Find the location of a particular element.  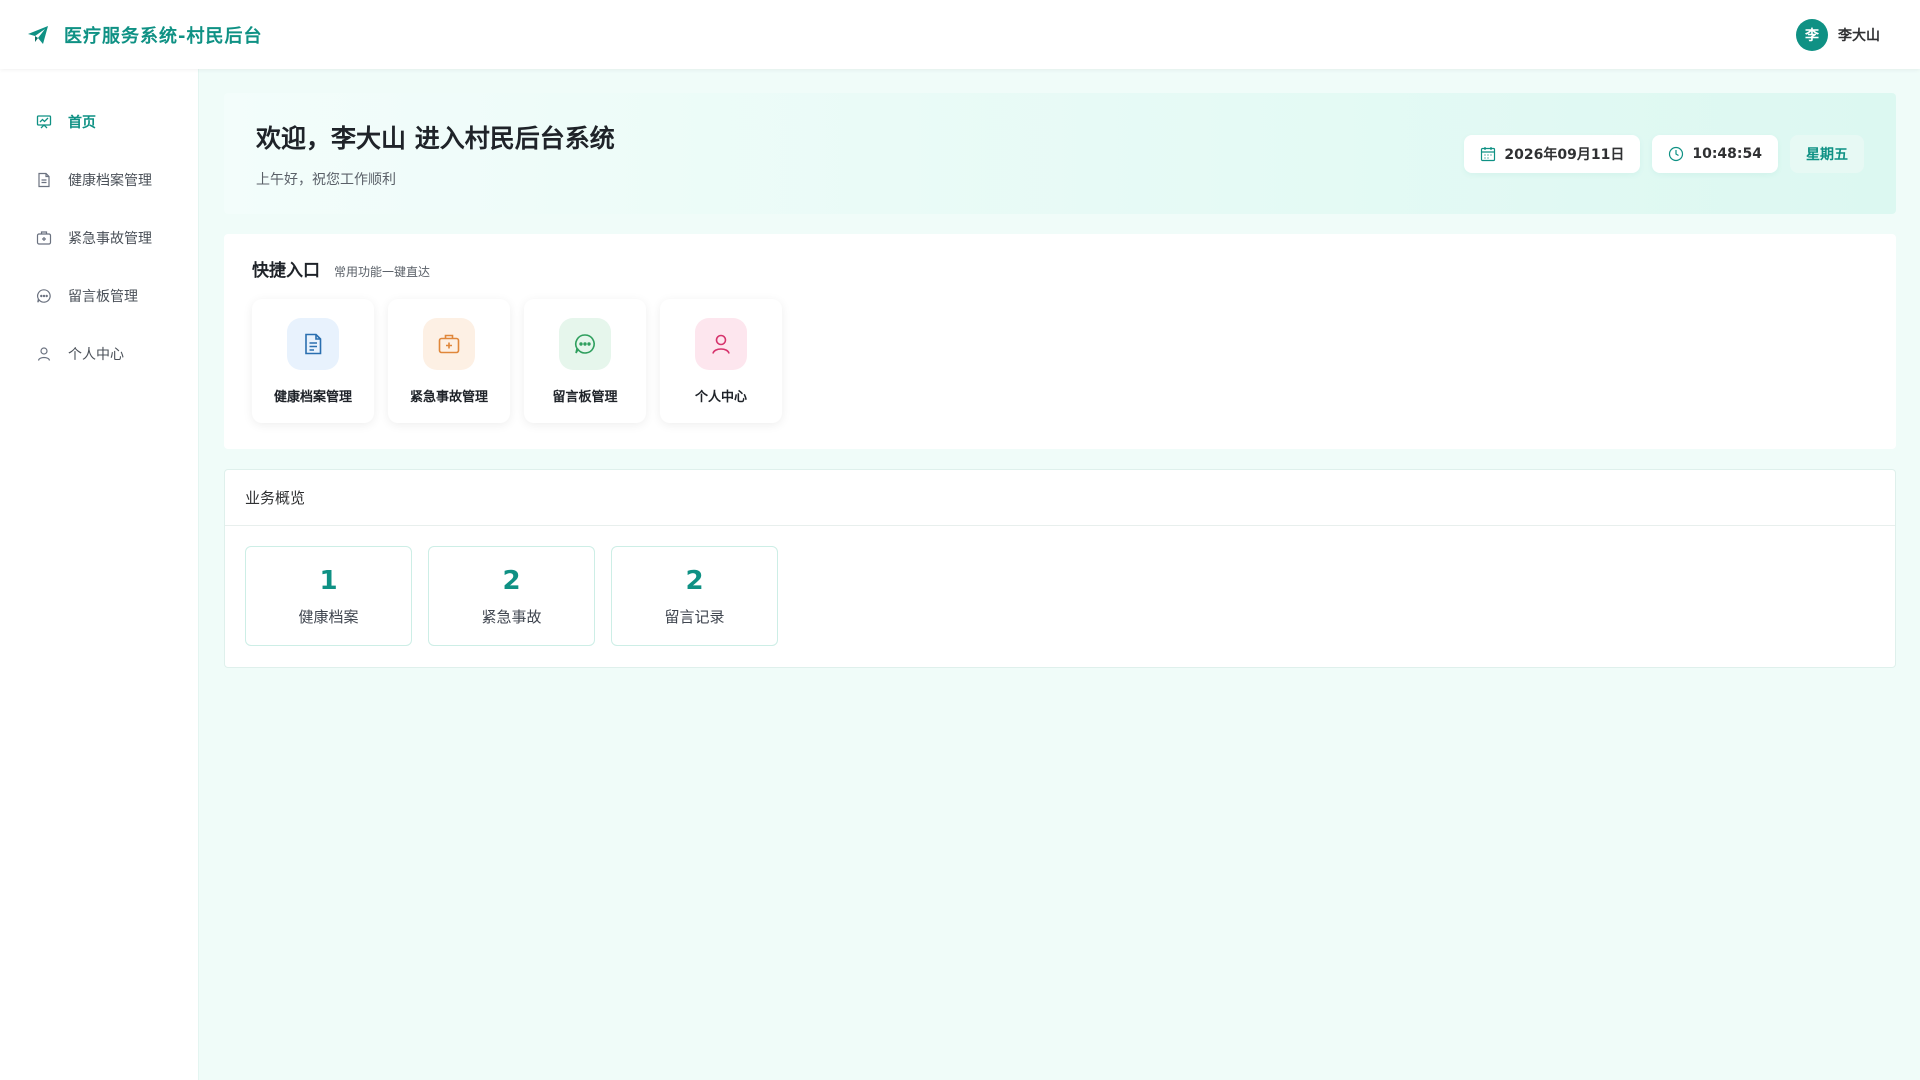

calendar-icon is located at coordinates (1488, 154).